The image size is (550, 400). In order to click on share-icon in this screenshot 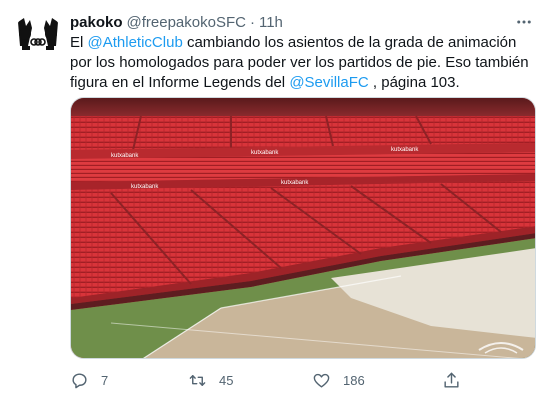, I will do `click(451, 380)`.